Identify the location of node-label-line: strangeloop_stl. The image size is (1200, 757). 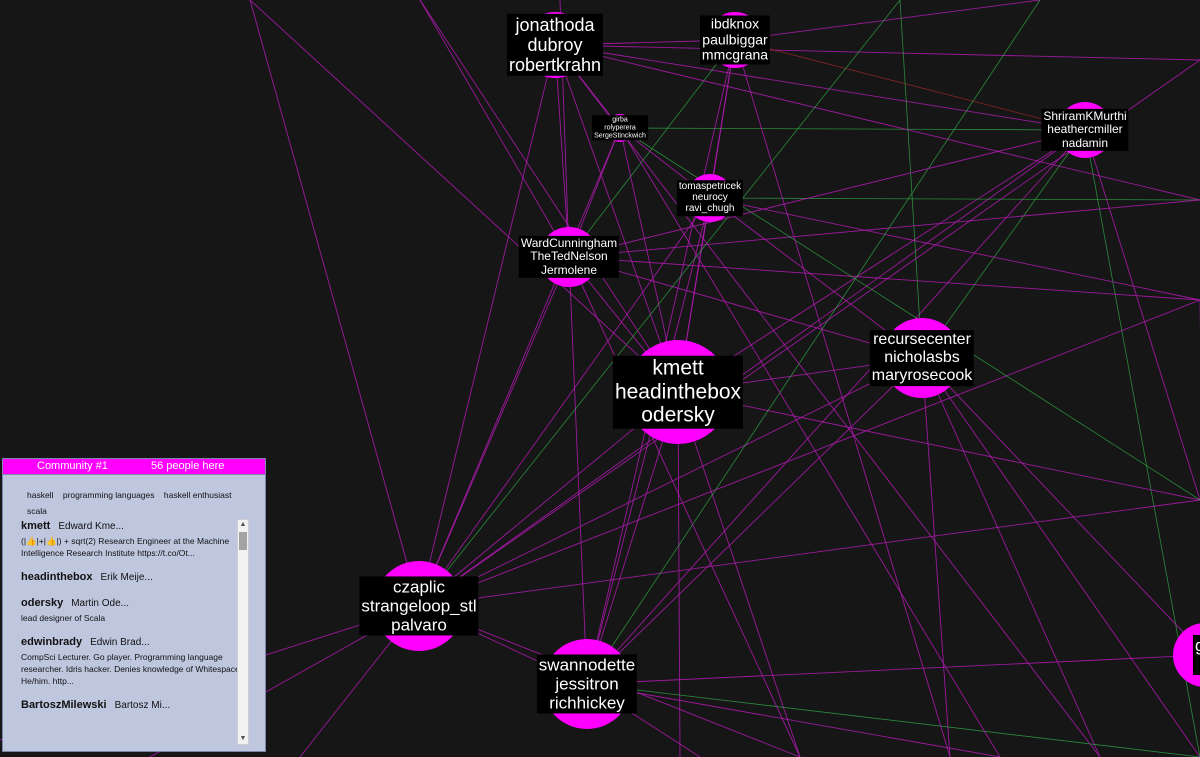
(419, 606).